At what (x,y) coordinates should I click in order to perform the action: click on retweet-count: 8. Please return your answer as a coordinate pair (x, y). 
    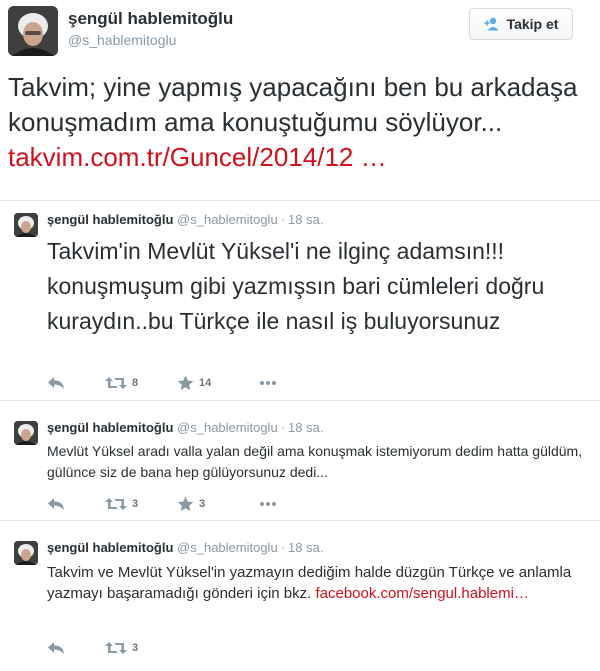
    Looking at the image, I should click on (135, 383).